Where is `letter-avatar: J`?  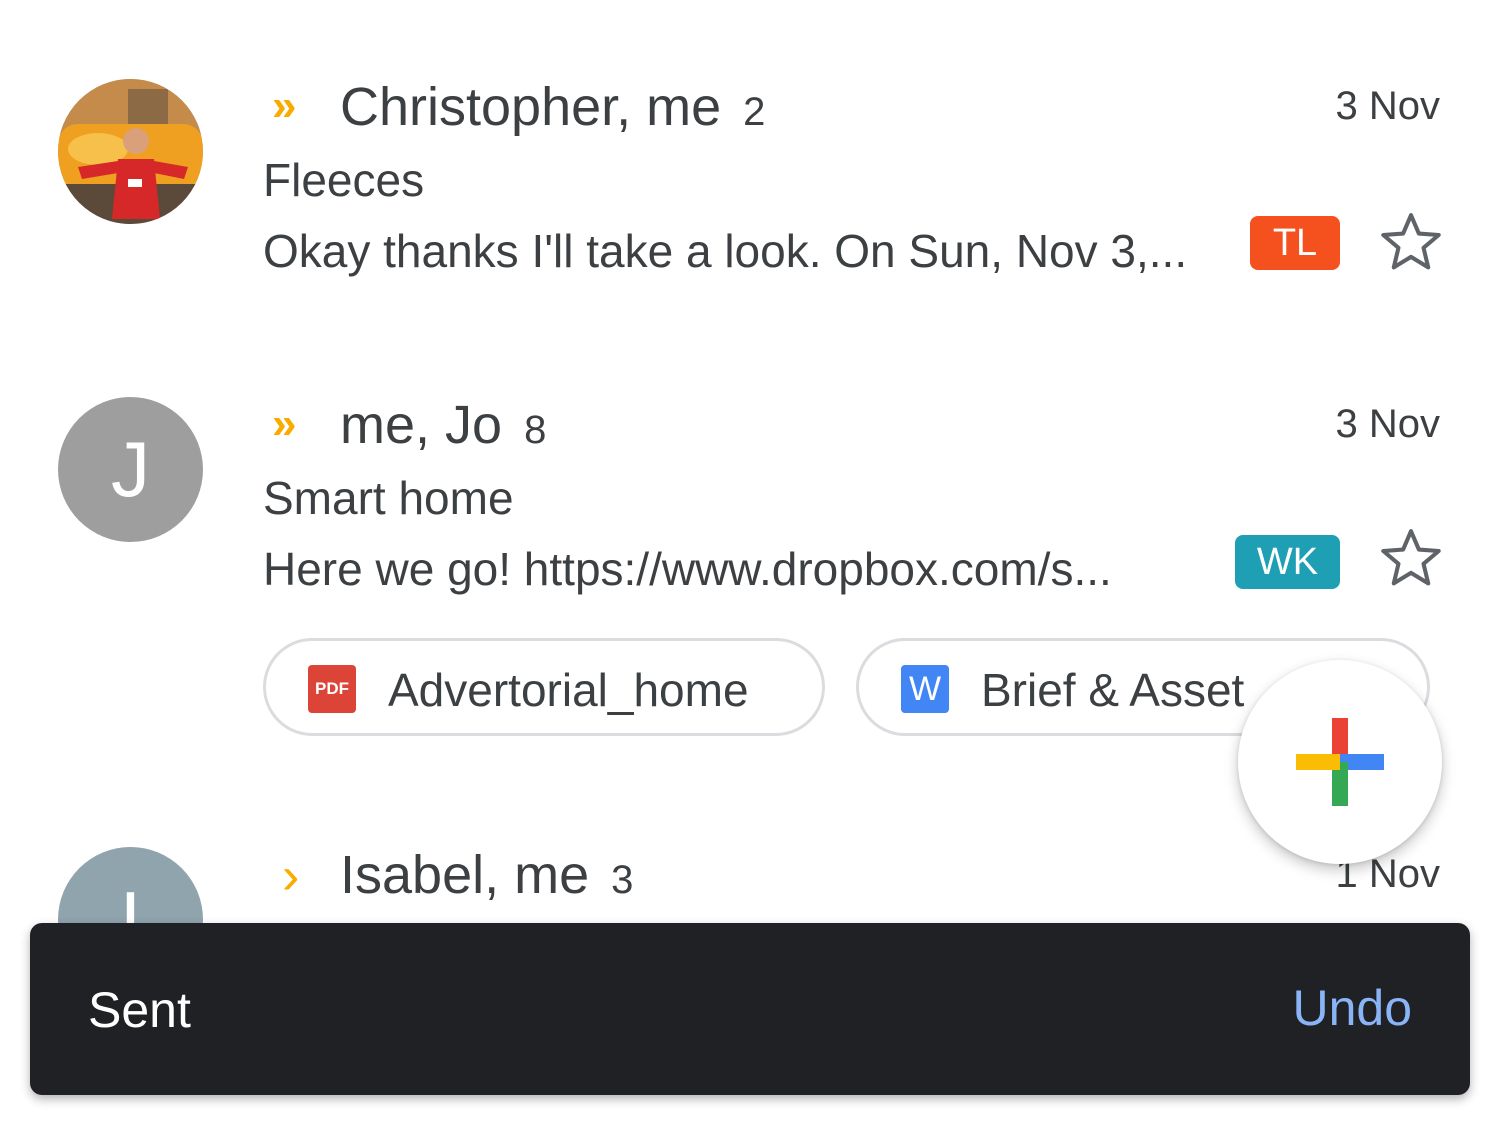 letter-avatar: J is located at coordinates (130, 469).